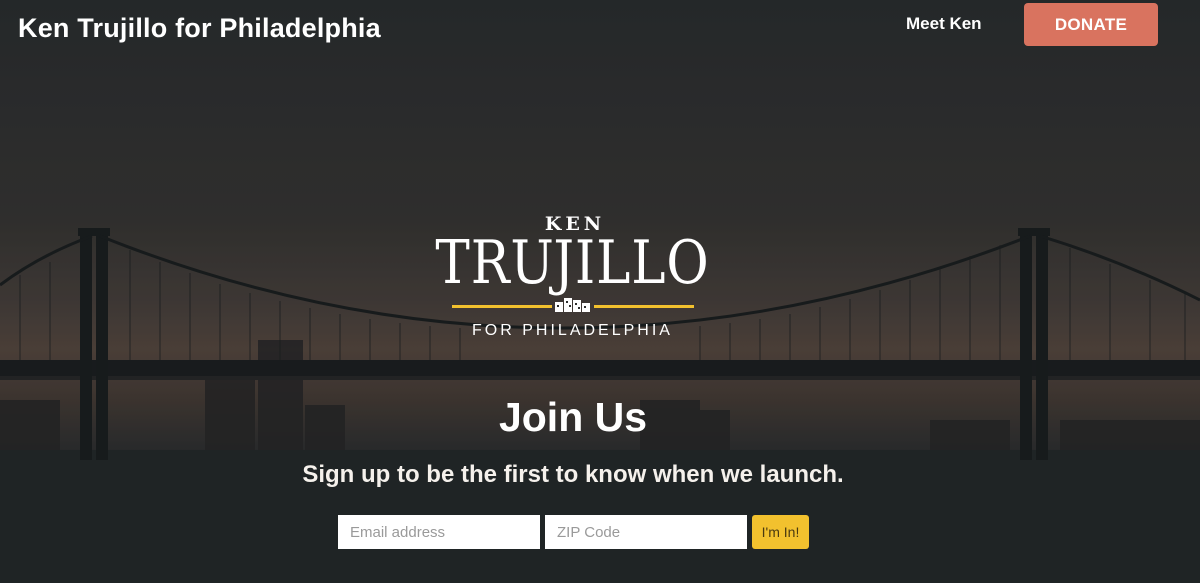 The height and width of the screenshot is (583, 1200). Describe the element at coordinates (572, 305) in the screenshot. I see `buildings-icon` at that location.